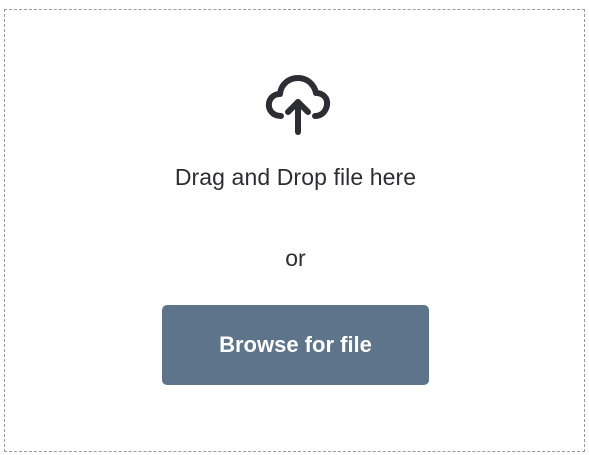 The width and height of the screenshot is (589, 455). I want to click on or-separator-label: or, so click(295, 258).